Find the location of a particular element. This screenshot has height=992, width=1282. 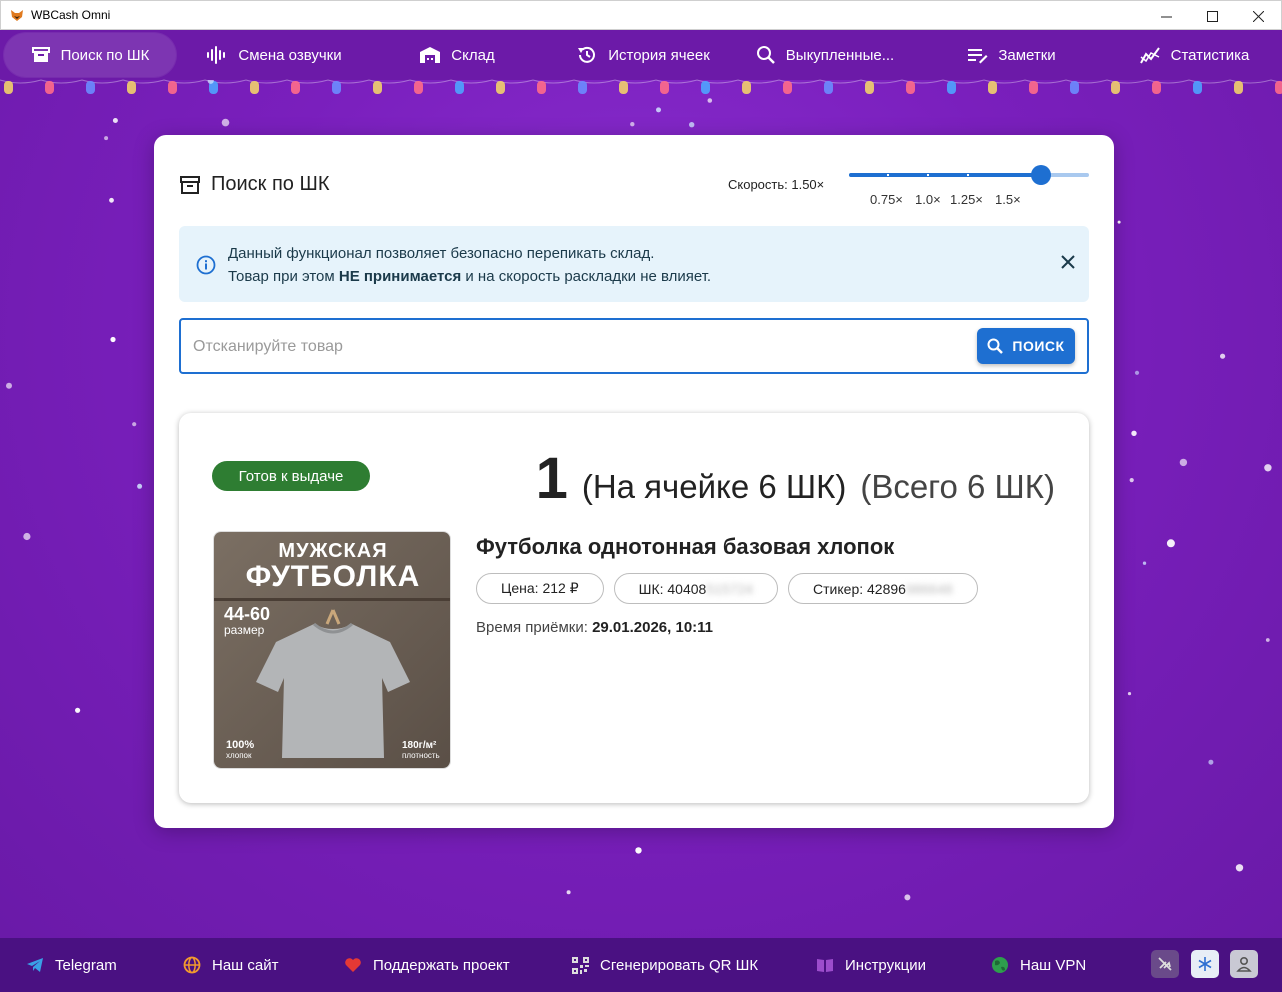

minimize-button is located at coordinates (1166, 16).